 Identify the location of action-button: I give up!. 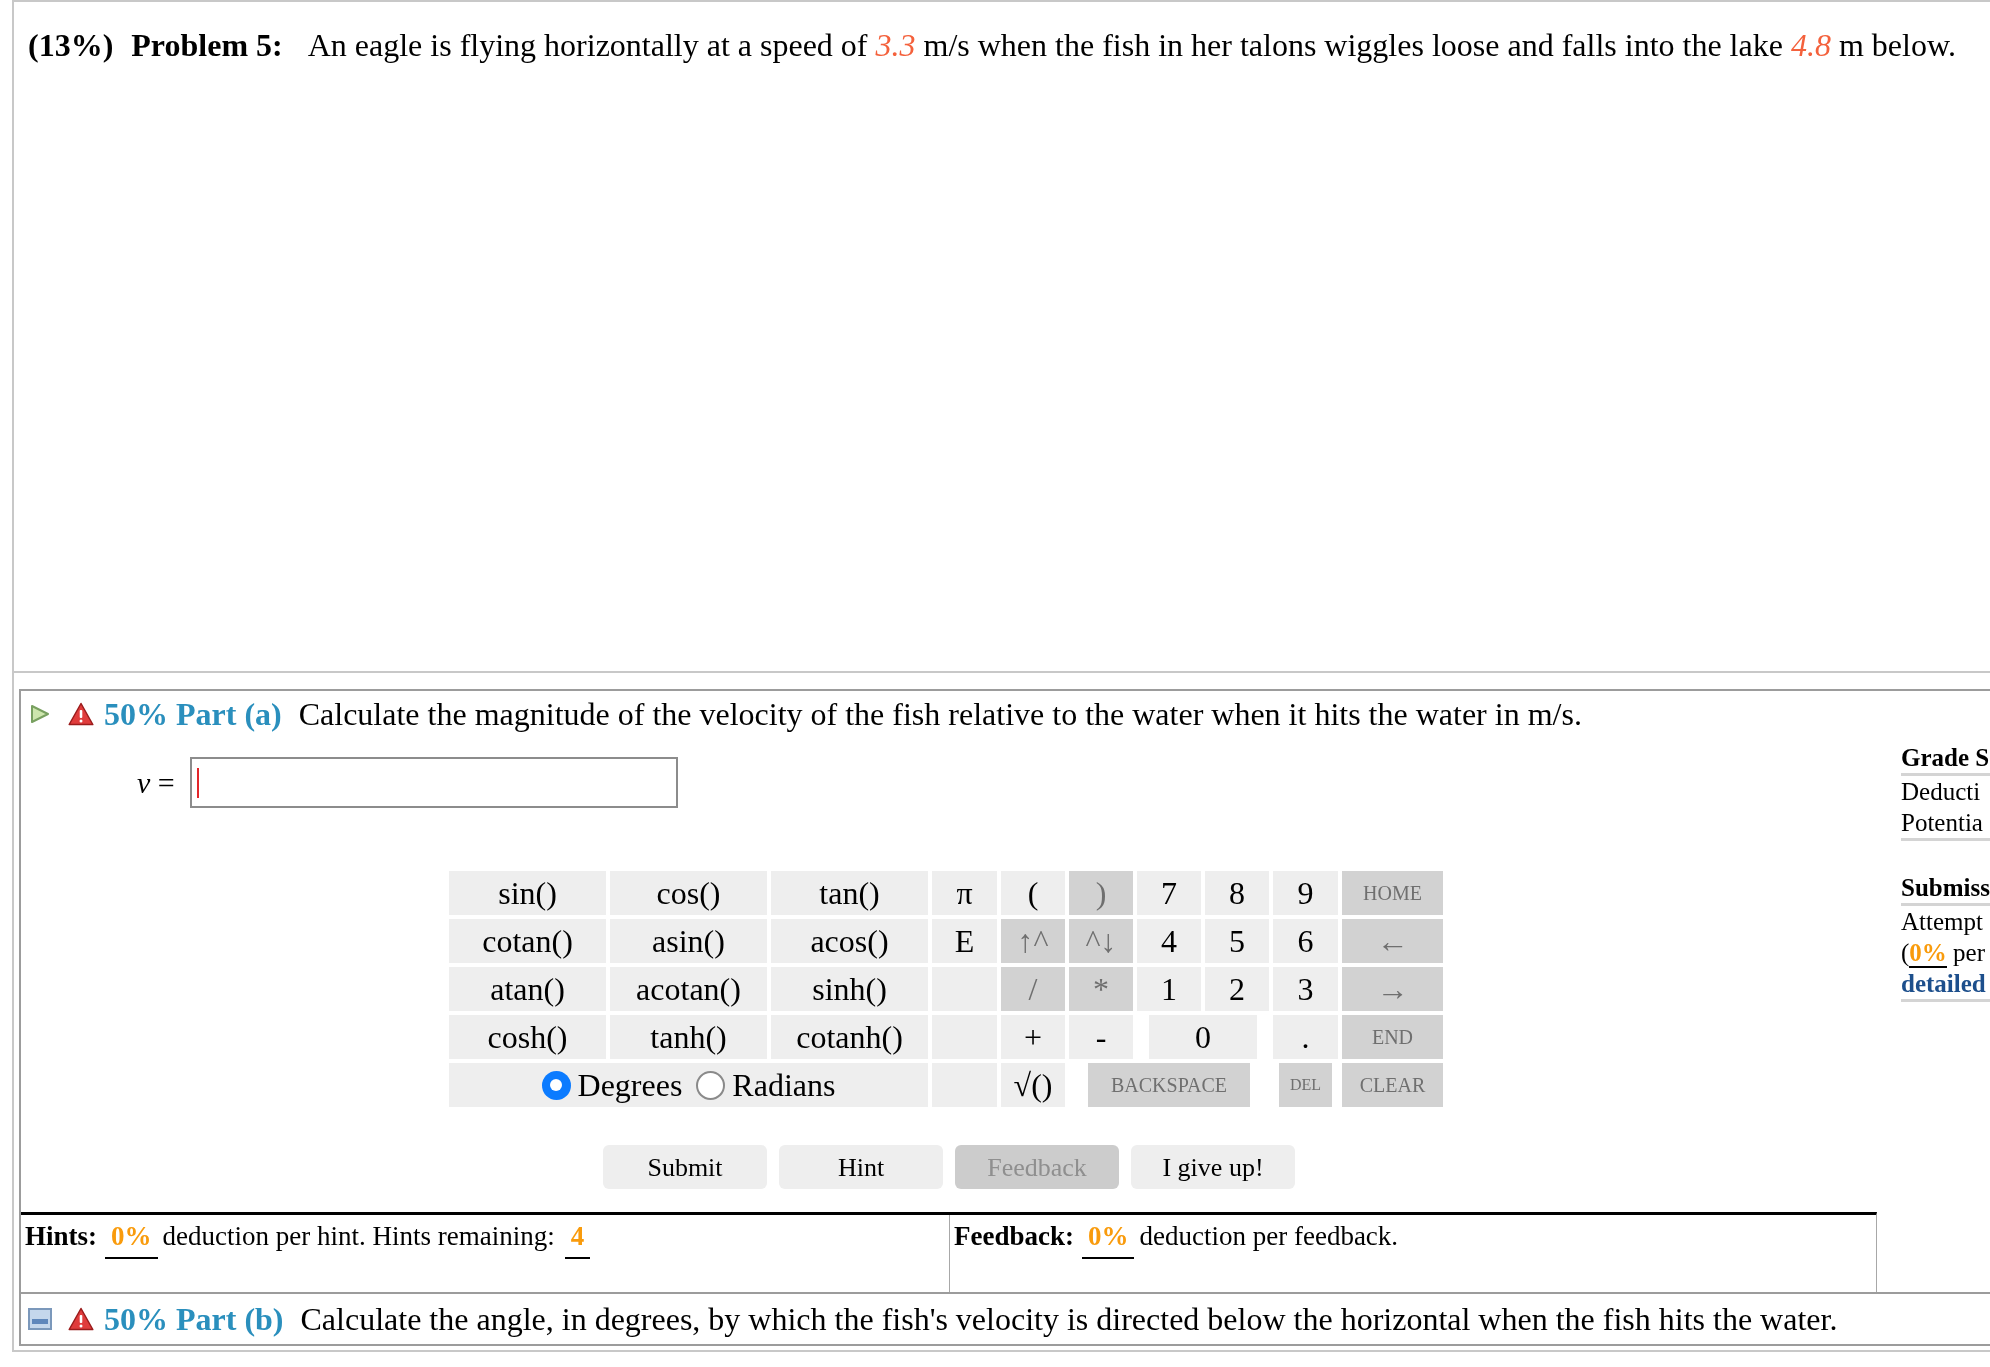
(1213, 1167).